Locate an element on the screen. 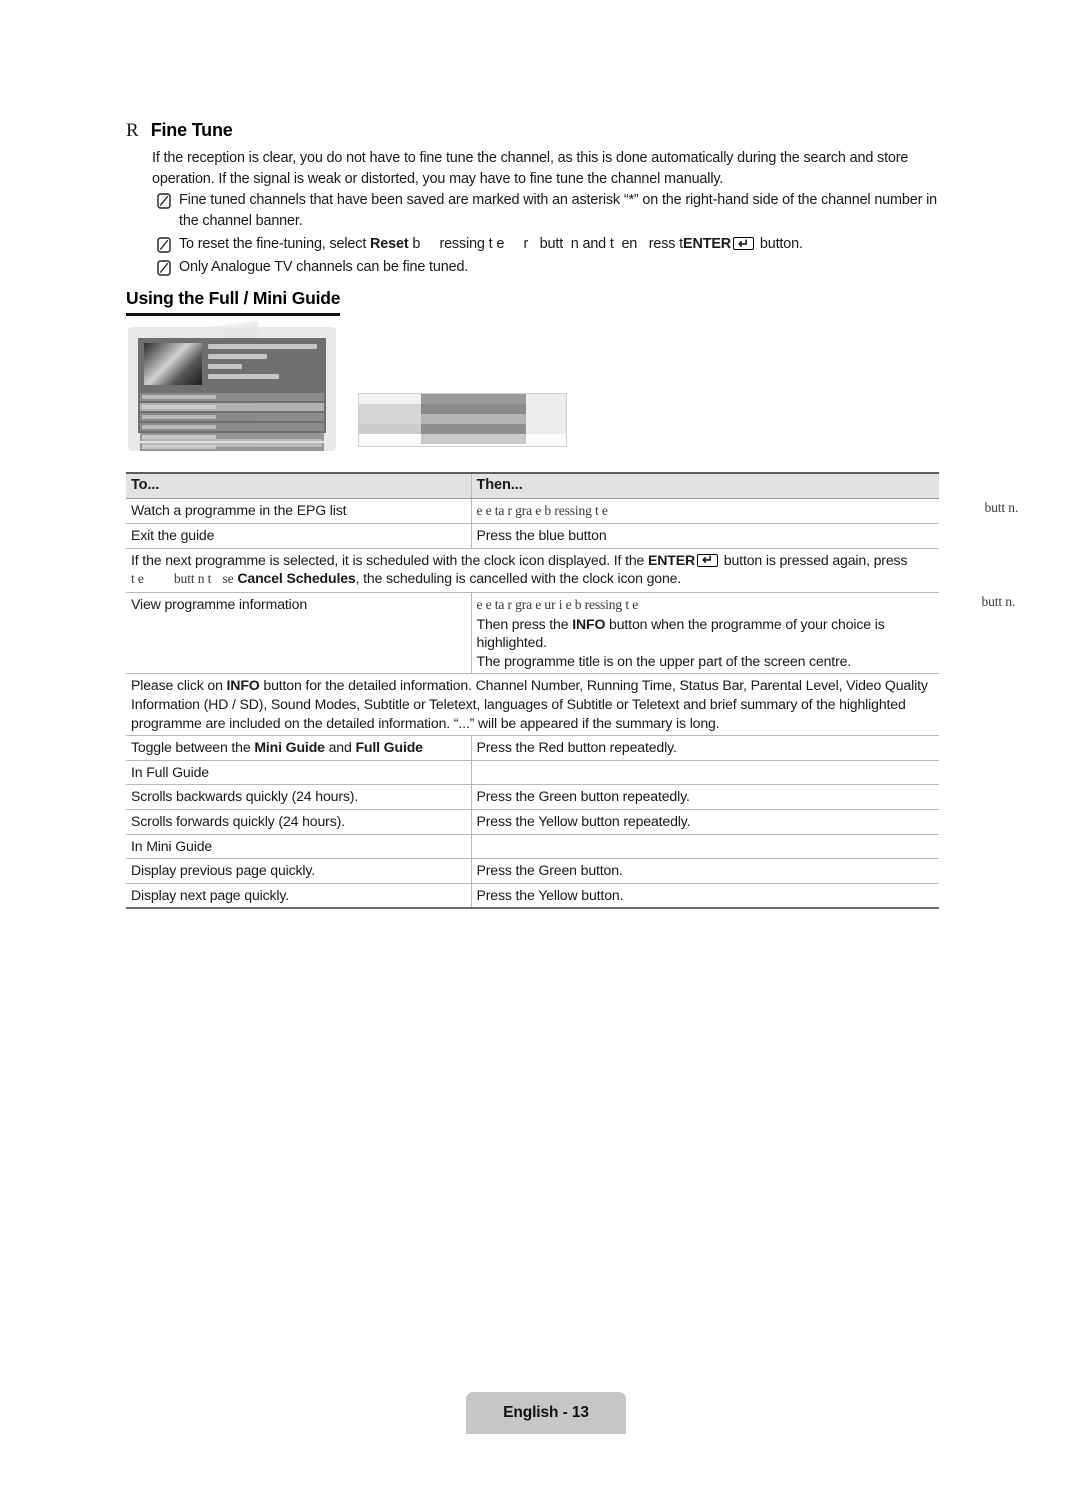 The width and height of the screenshot is (1080, 1488). table-row: Exit the guide Press the blue button is located at coordinates (532, 536).